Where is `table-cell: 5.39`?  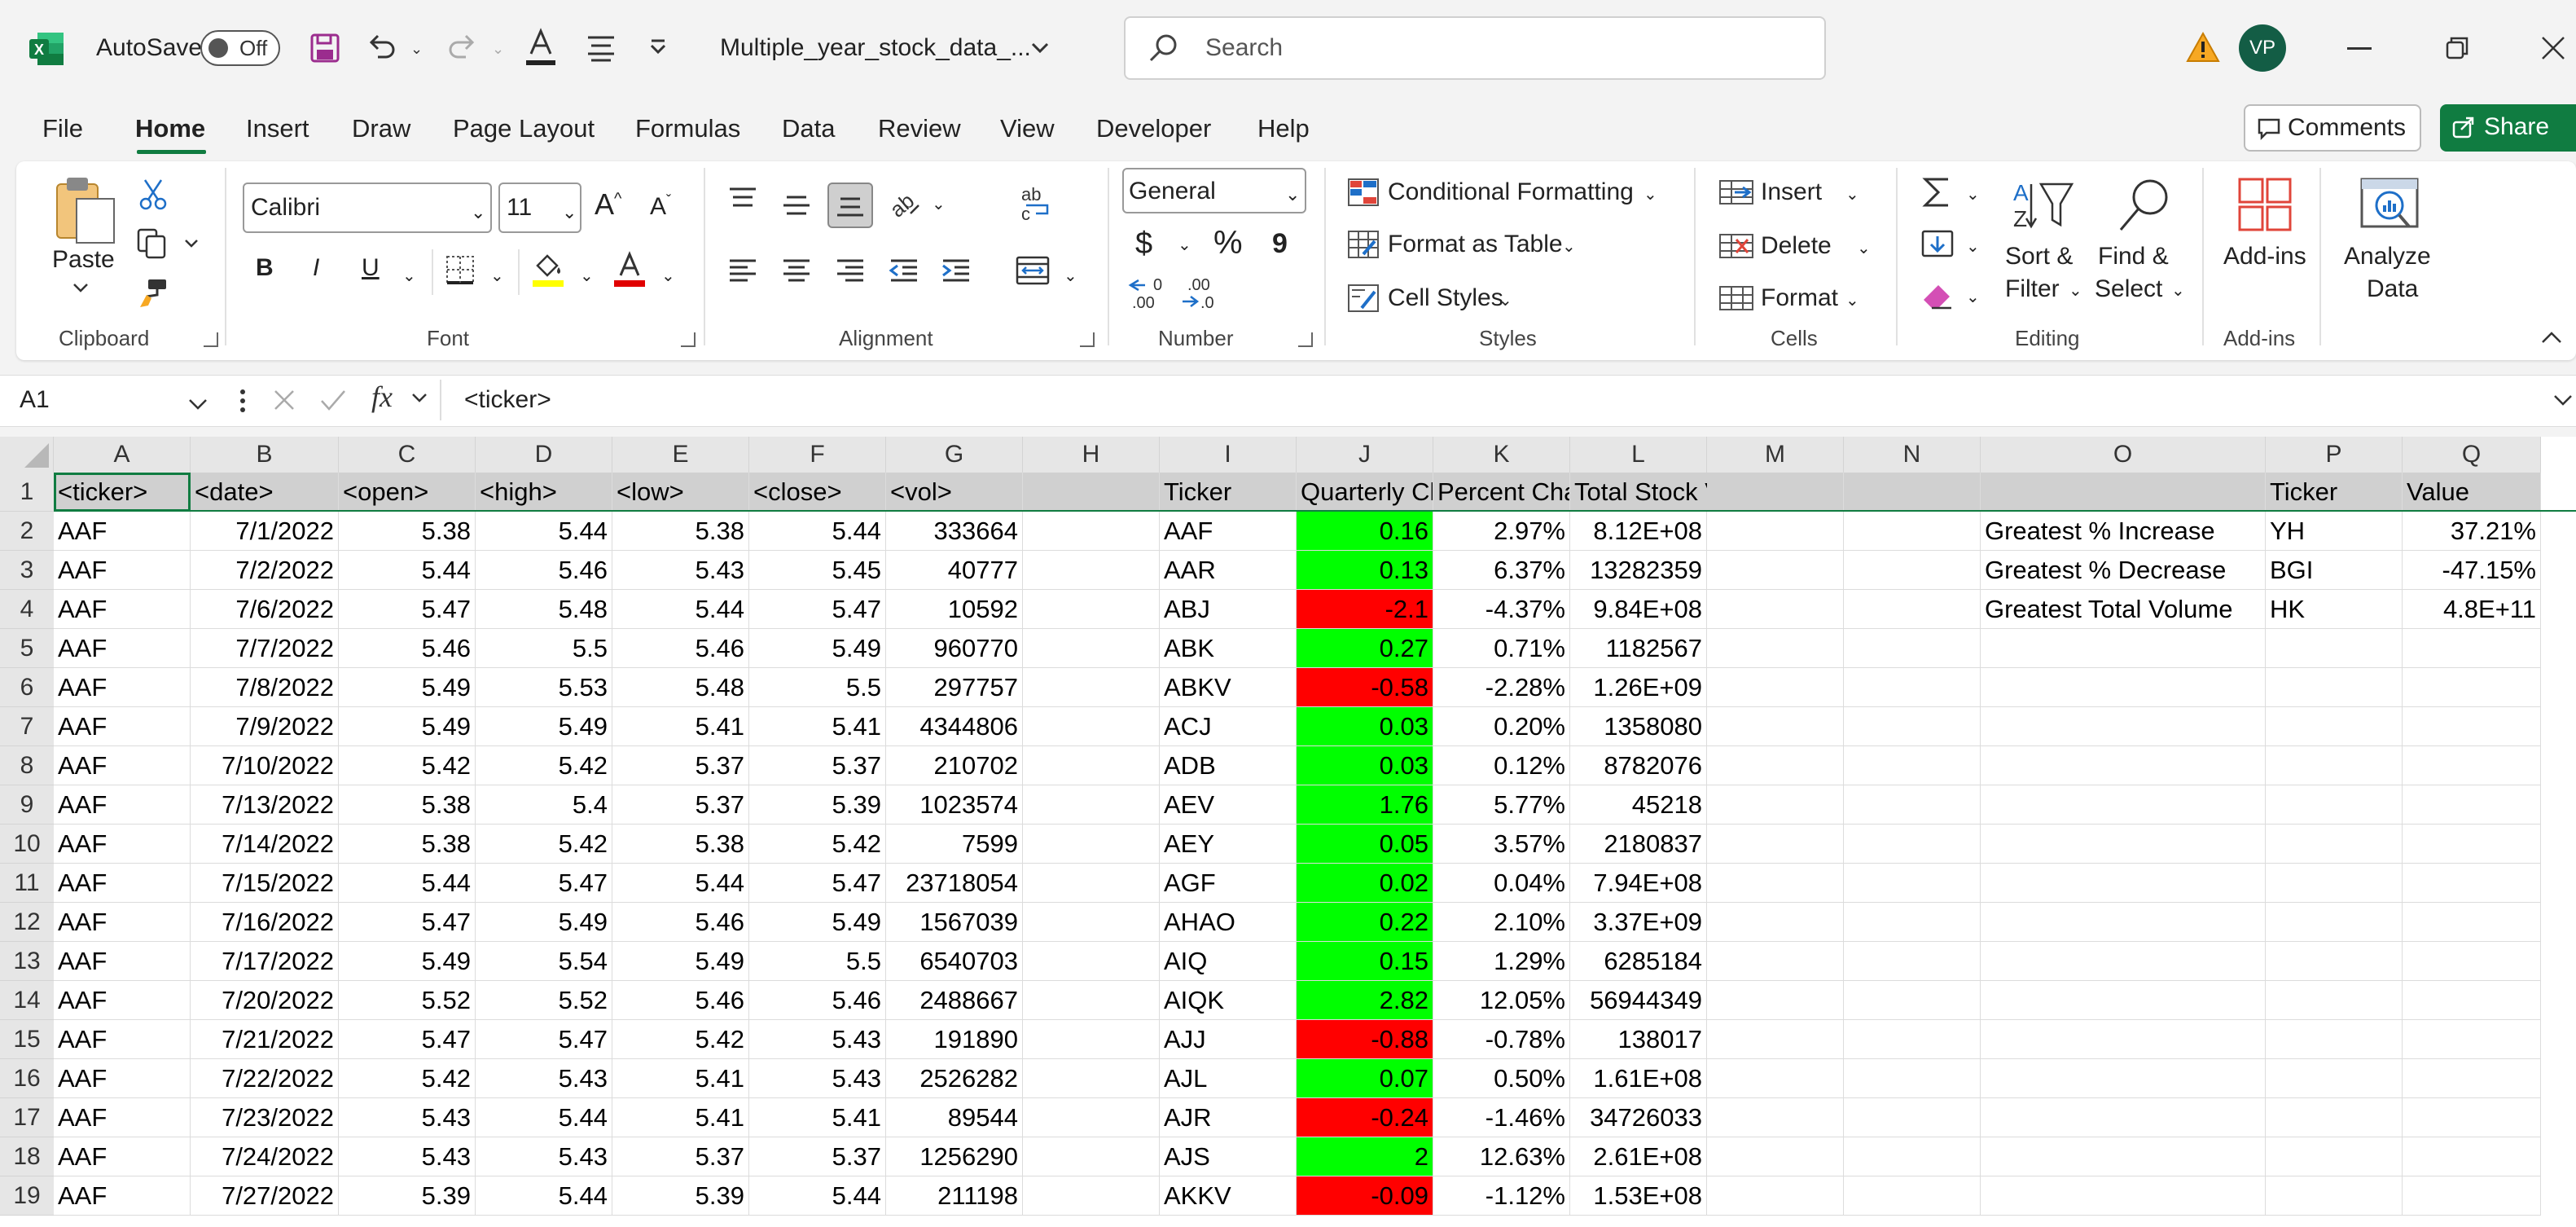
table-cell: 5.39 is located at coordinates (680, 1196).